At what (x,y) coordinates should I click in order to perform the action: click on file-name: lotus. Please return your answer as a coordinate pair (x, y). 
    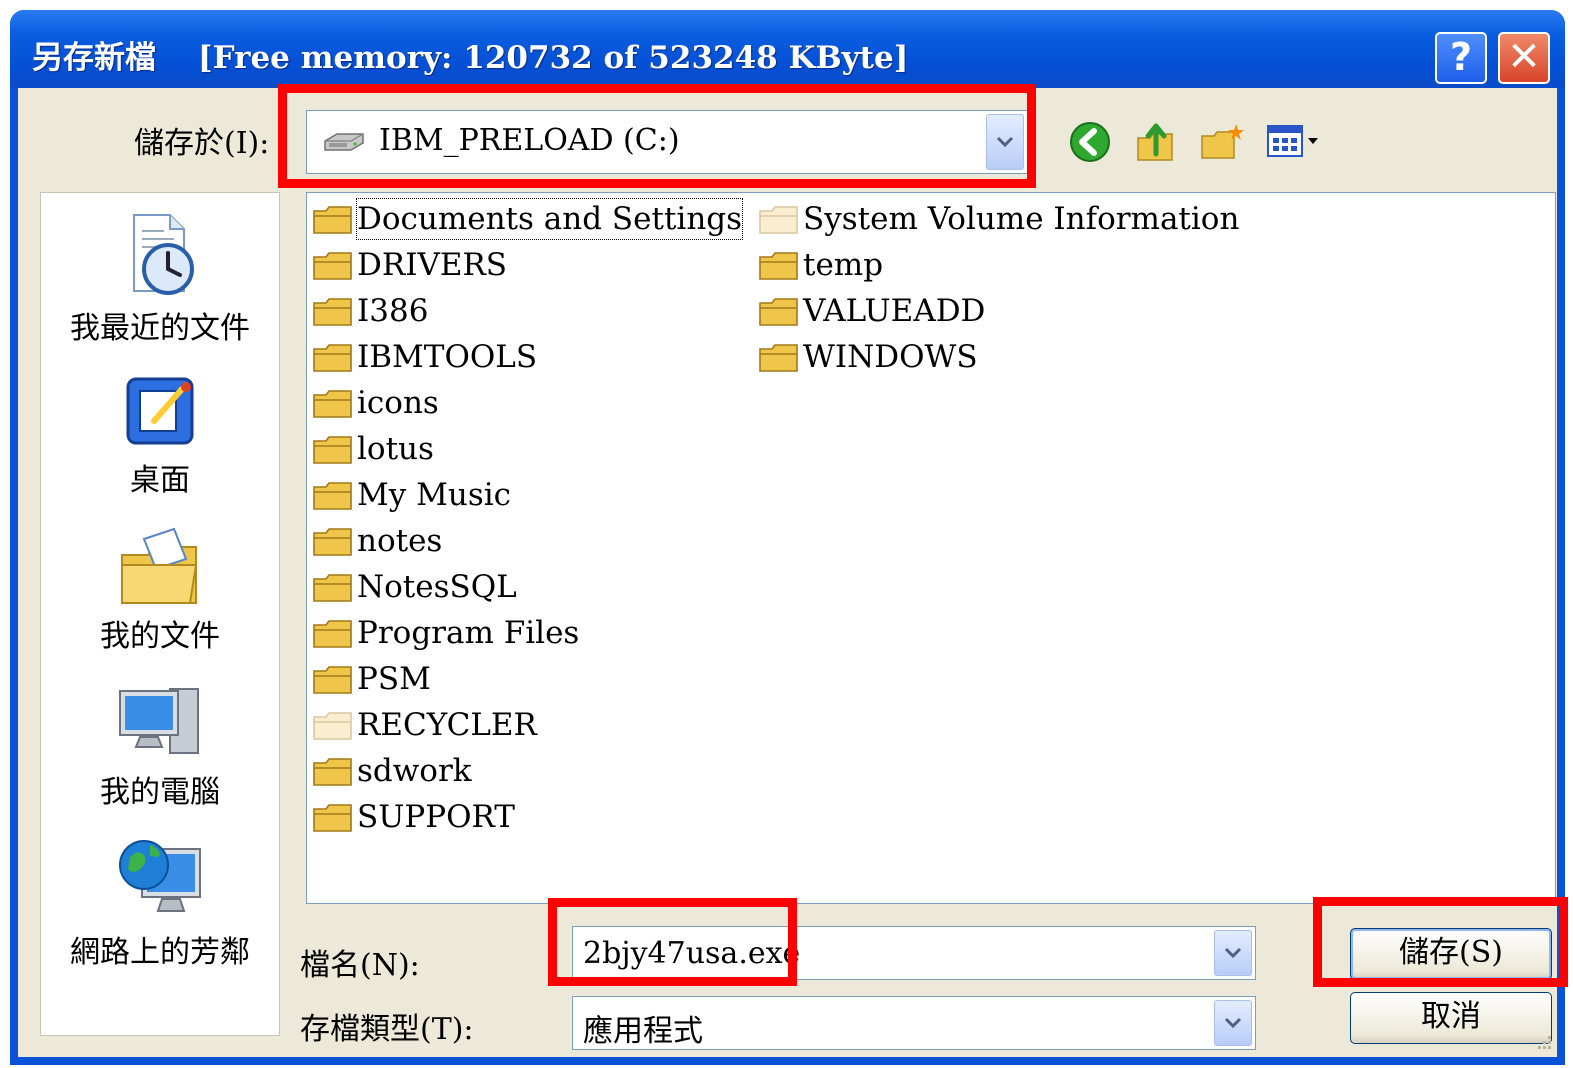
    Looking at the image, I should click on (395, 449).